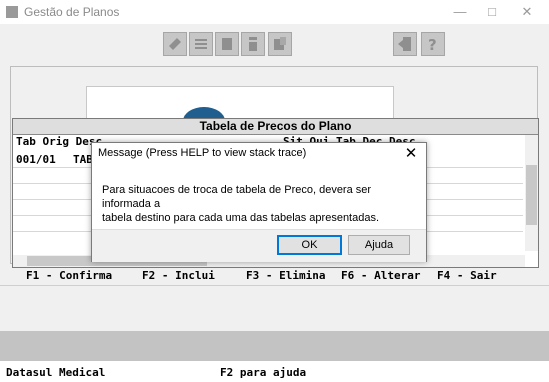  What do you see at coordinates (411, 154) in the screenshot?
I see `close-icon: ✕` at bounding box center [411, 154].